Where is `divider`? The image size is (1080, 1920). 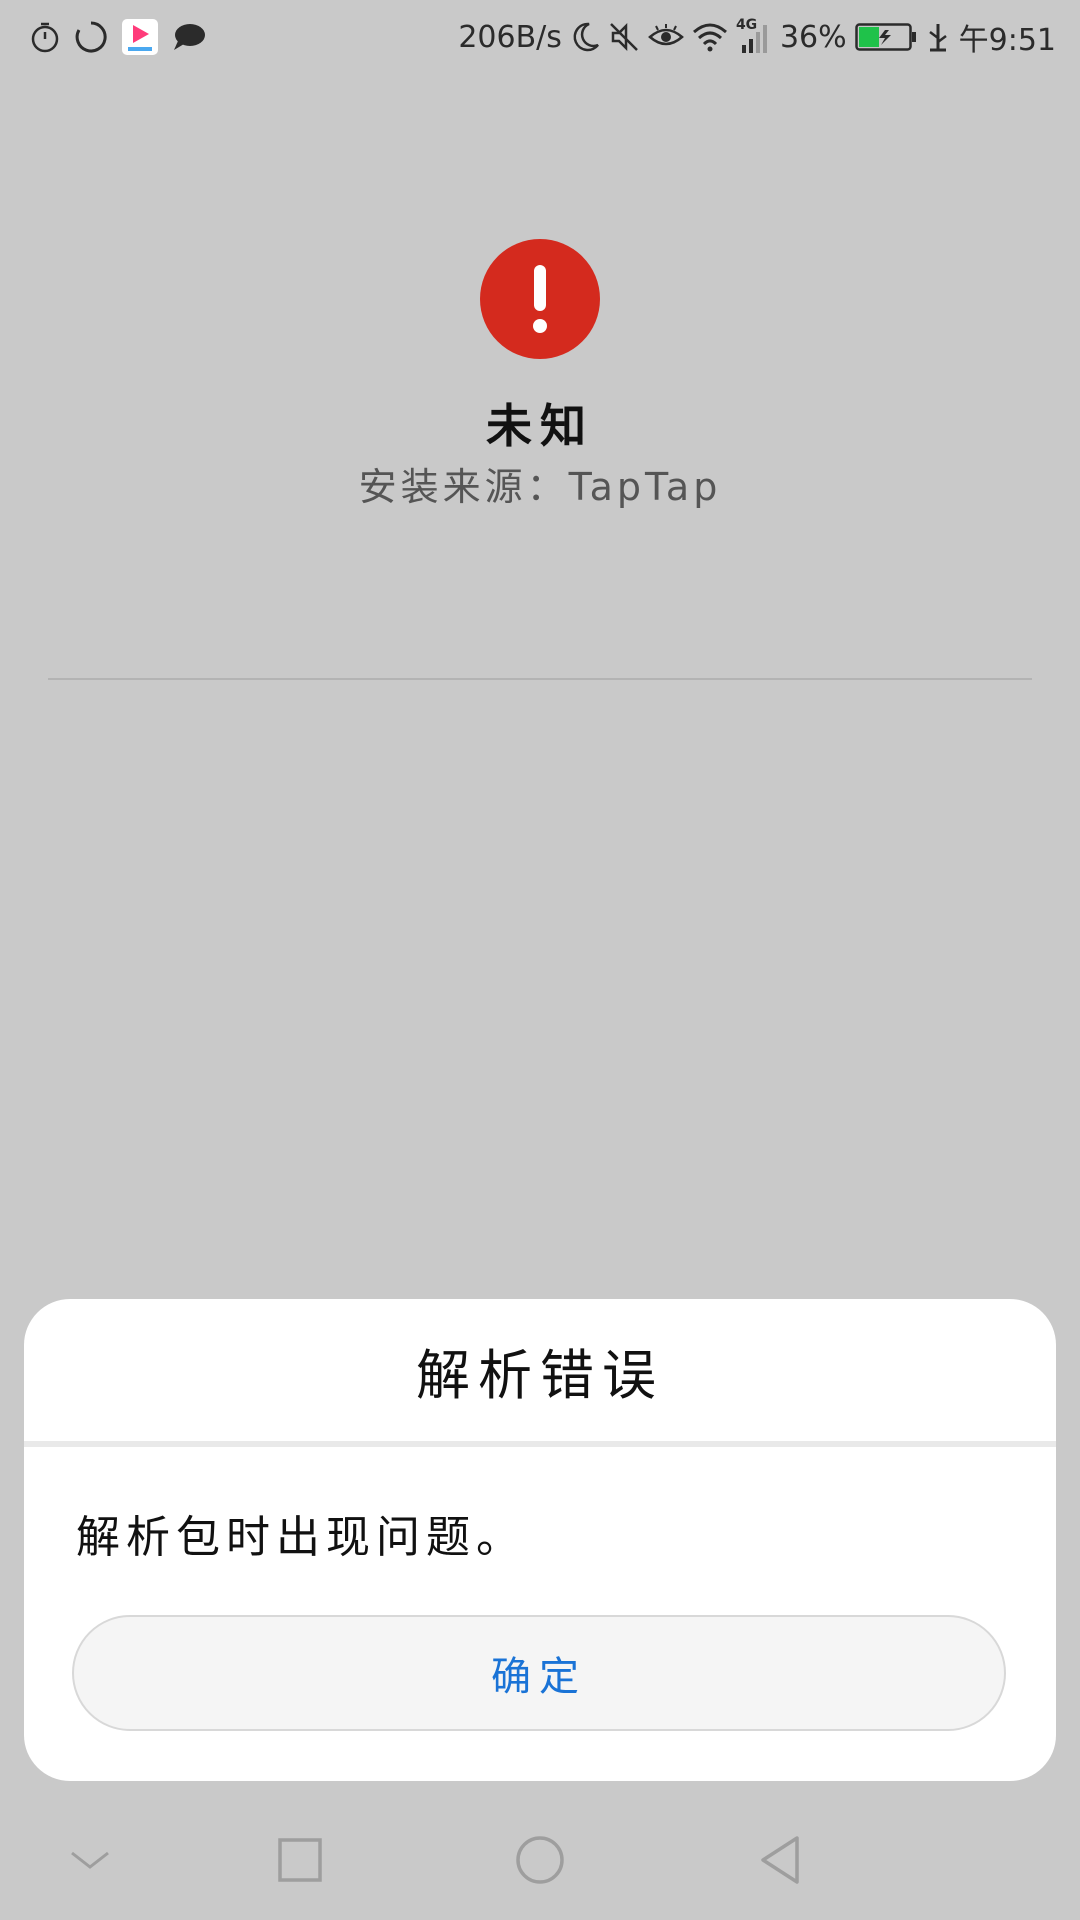
divider is located at coordinates (540, 679).